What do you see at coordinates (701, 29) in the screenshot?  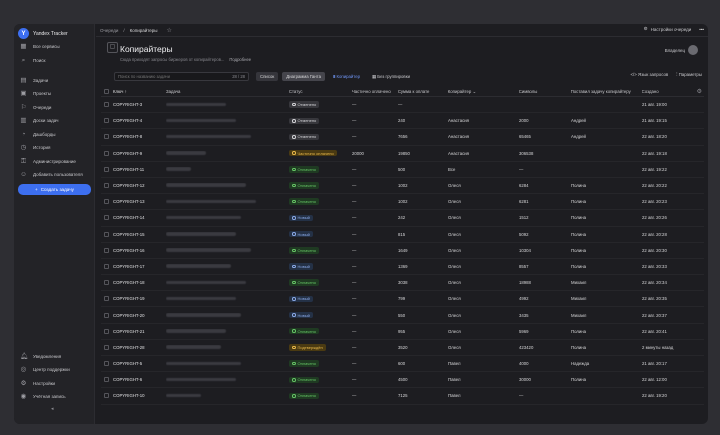 I see `more-menu-icon: •••` at bounding box center [701, 29].